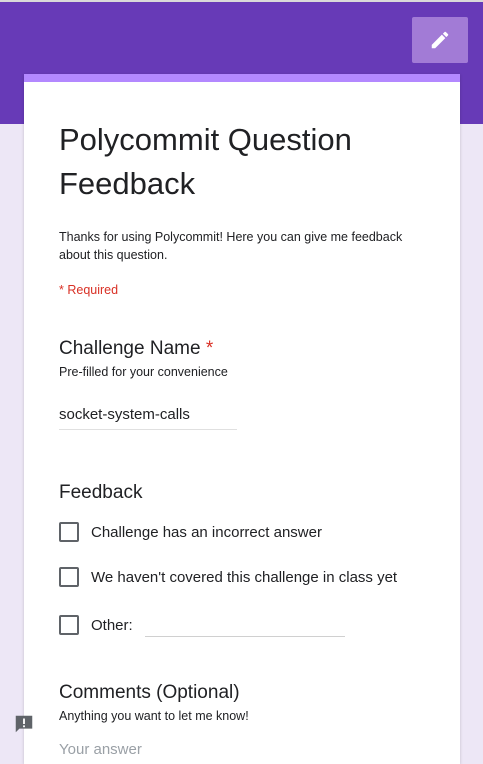 Image resolution: width=483 pixels, height=764 pixels. I want to click on feedback-option-other: Other:, so click(96, 625).